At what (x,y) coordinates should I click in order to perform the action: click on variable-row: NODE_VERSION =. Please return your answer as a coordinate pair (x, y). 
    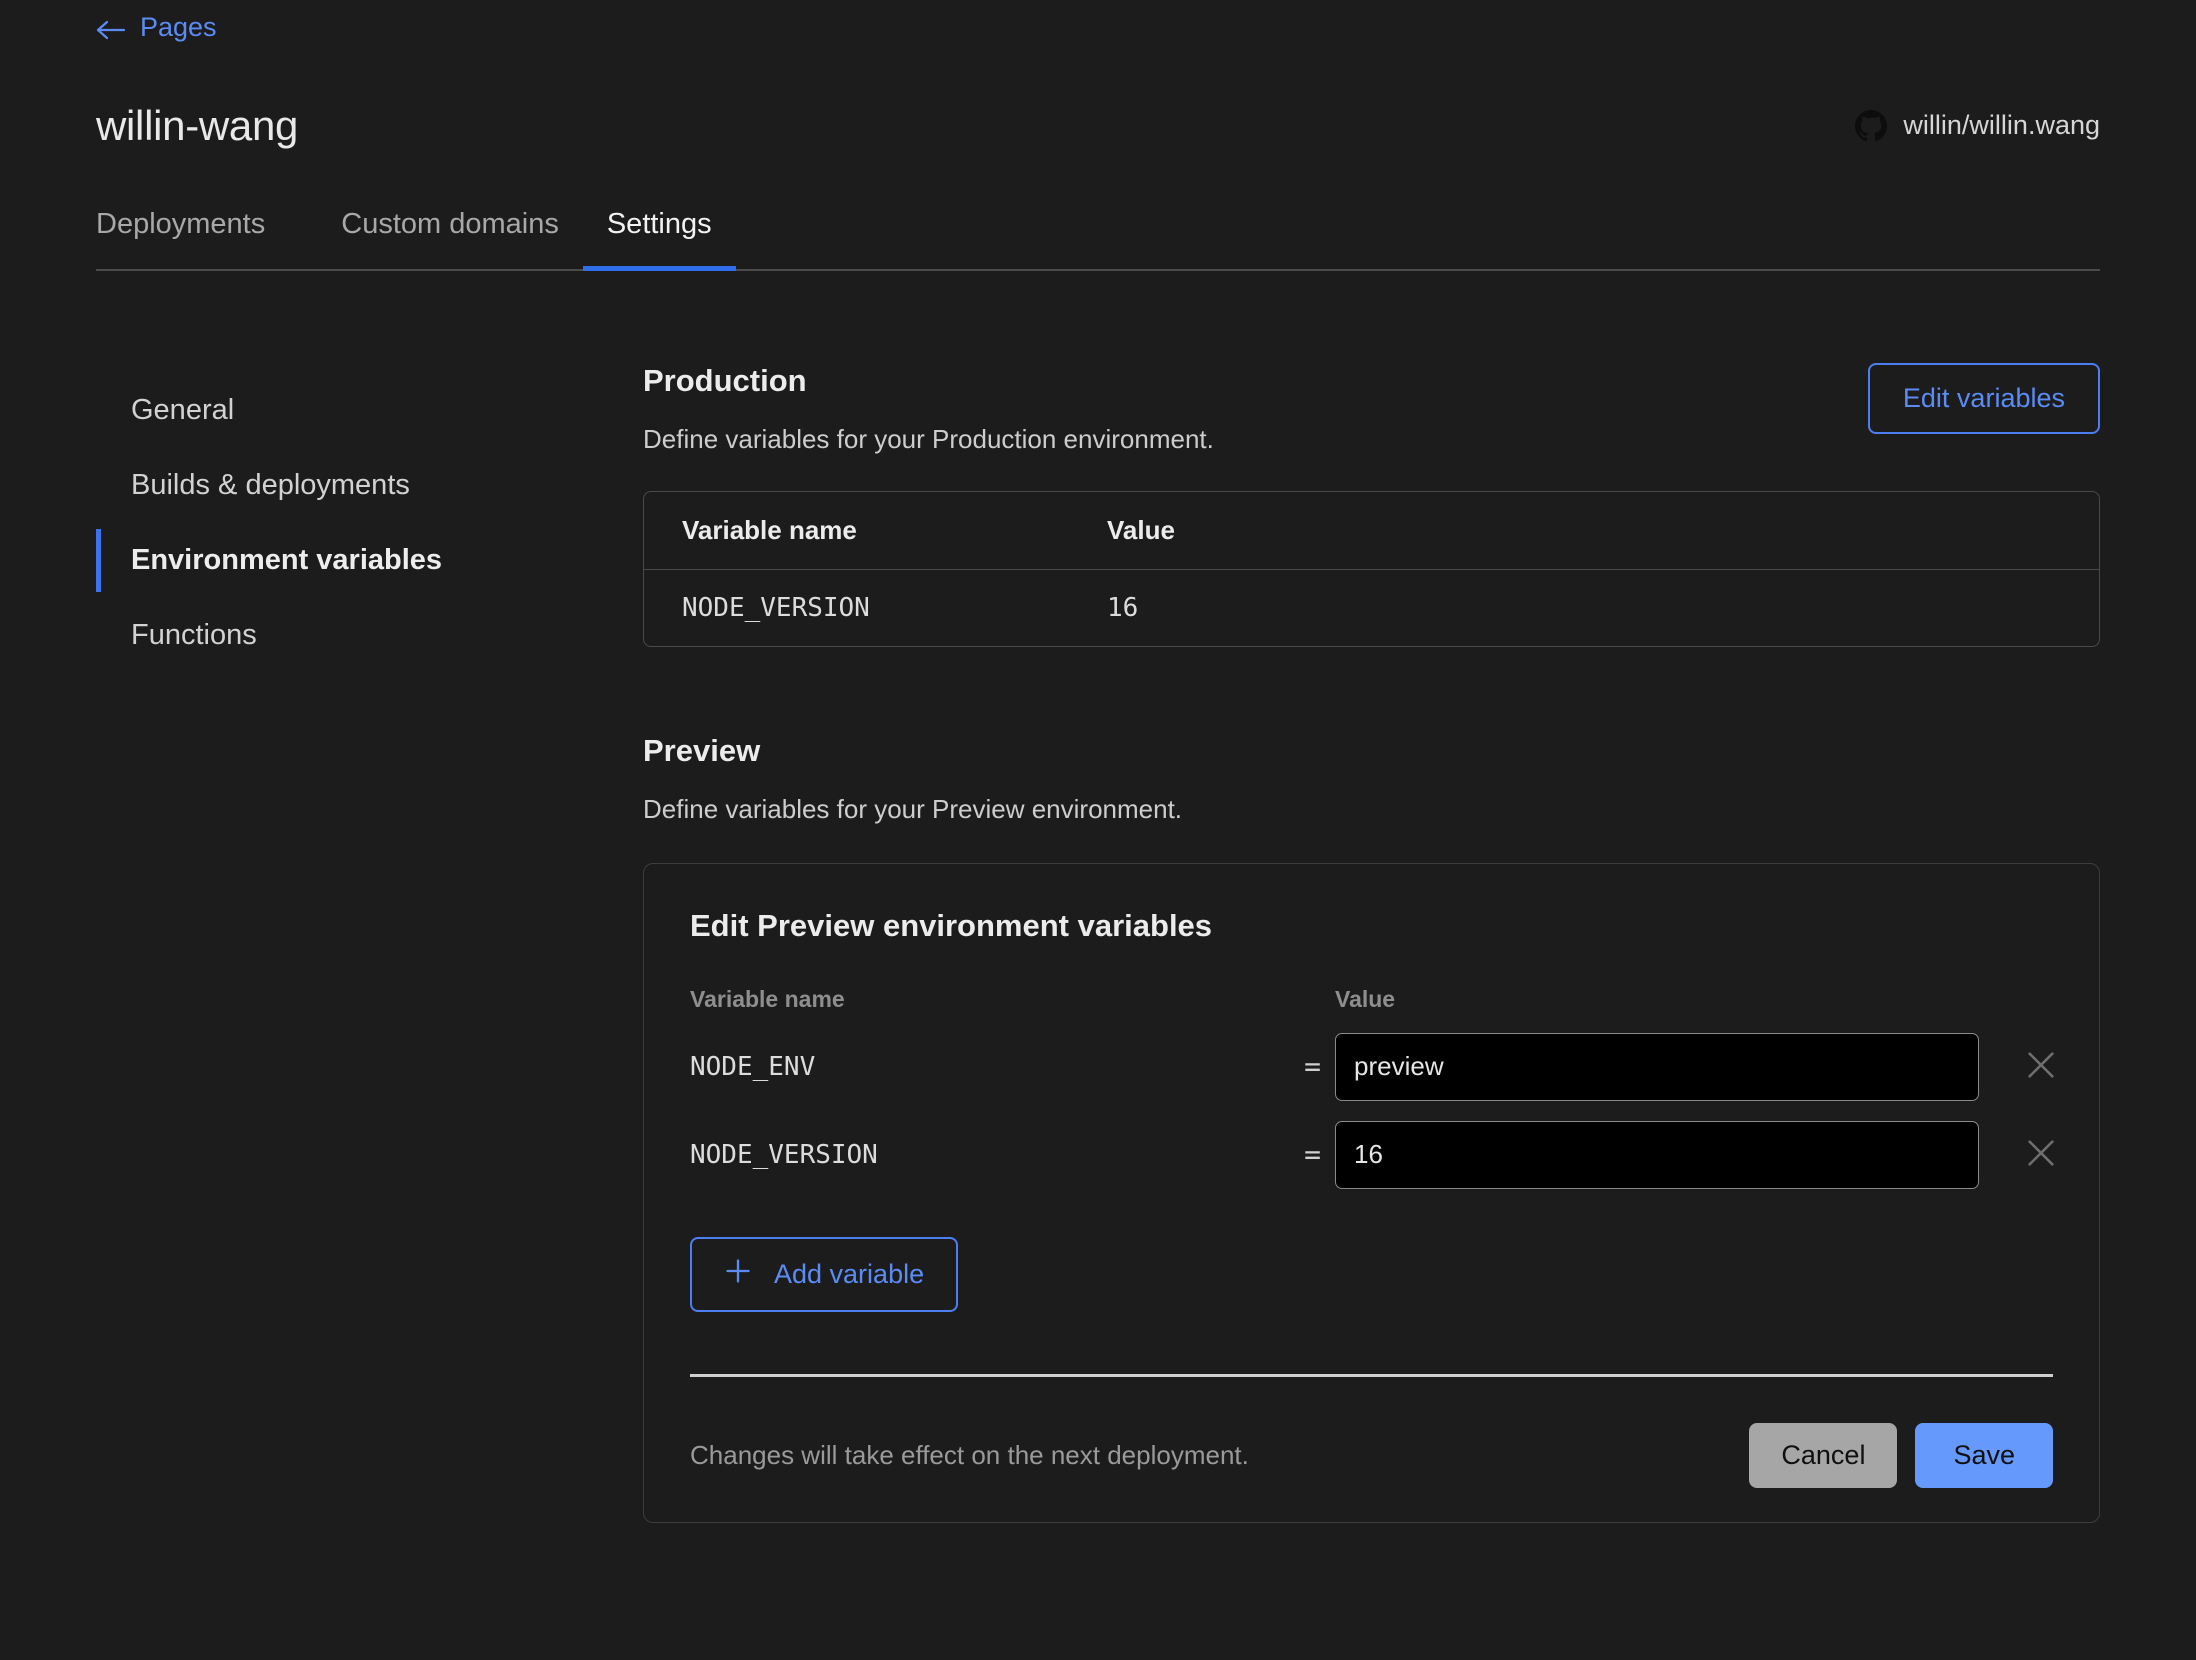
    Looking at the image, I should click on (1371, 1154).